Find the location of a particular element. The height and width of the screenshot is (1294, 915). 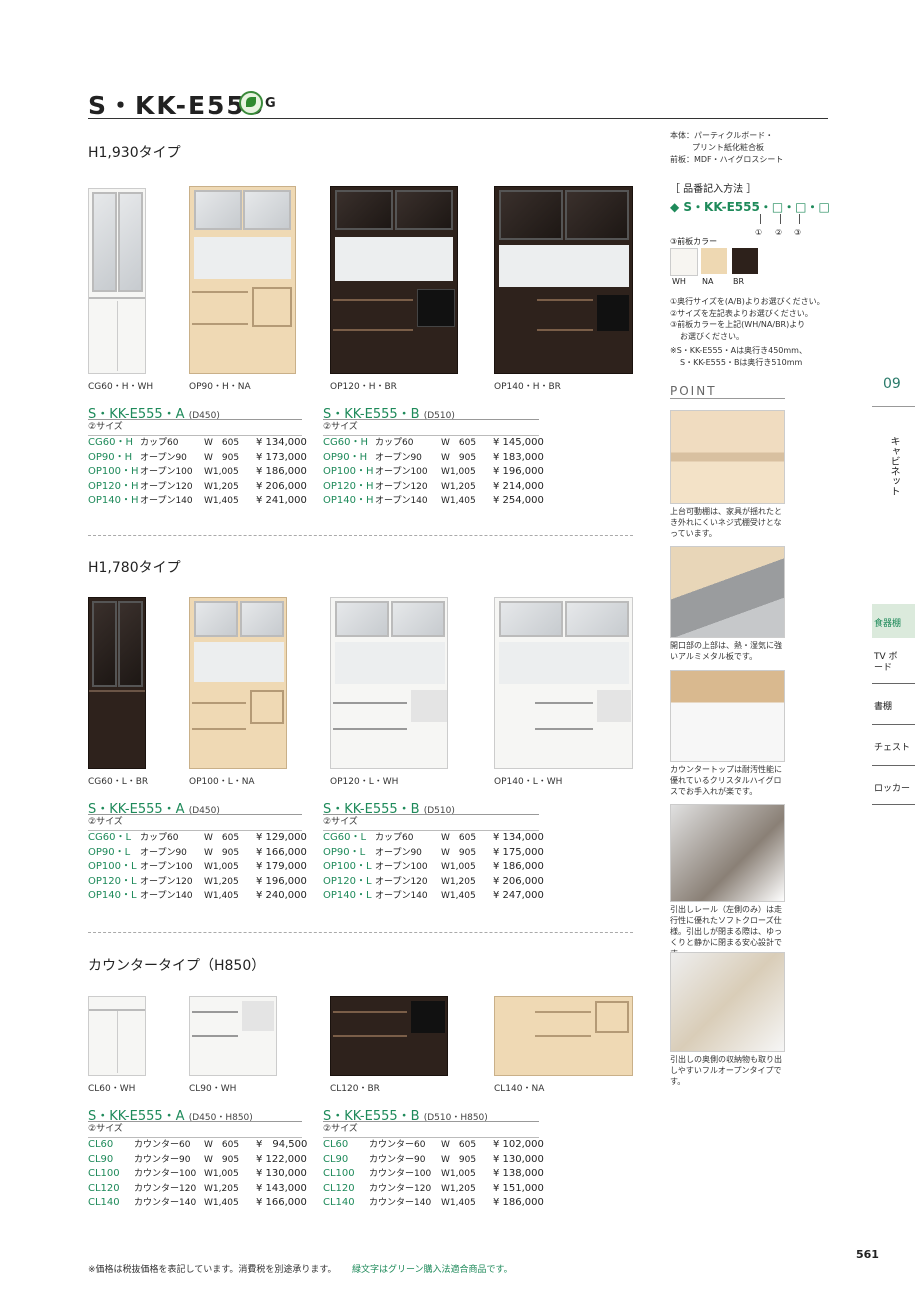

product-price: ¥ 179,000 is located at coordinates (281, 866).